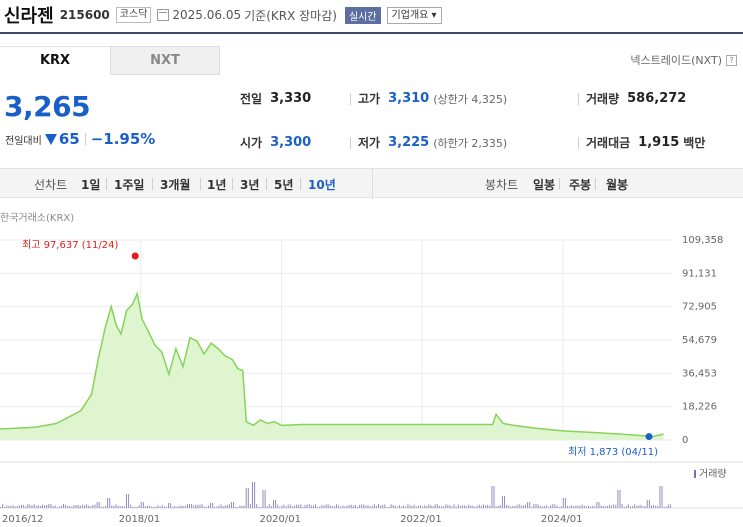 The image size is (743, 527). I want to click on x-tick-label: 2020/01, so click(280, 519).